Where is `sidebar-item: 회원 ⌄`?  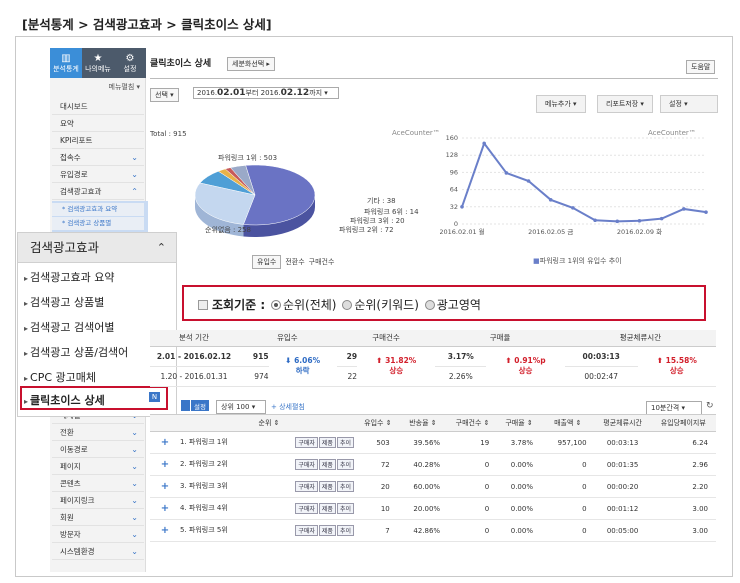 sidebar-item: 회원 ⌄ is located at coordinates (98, 518).